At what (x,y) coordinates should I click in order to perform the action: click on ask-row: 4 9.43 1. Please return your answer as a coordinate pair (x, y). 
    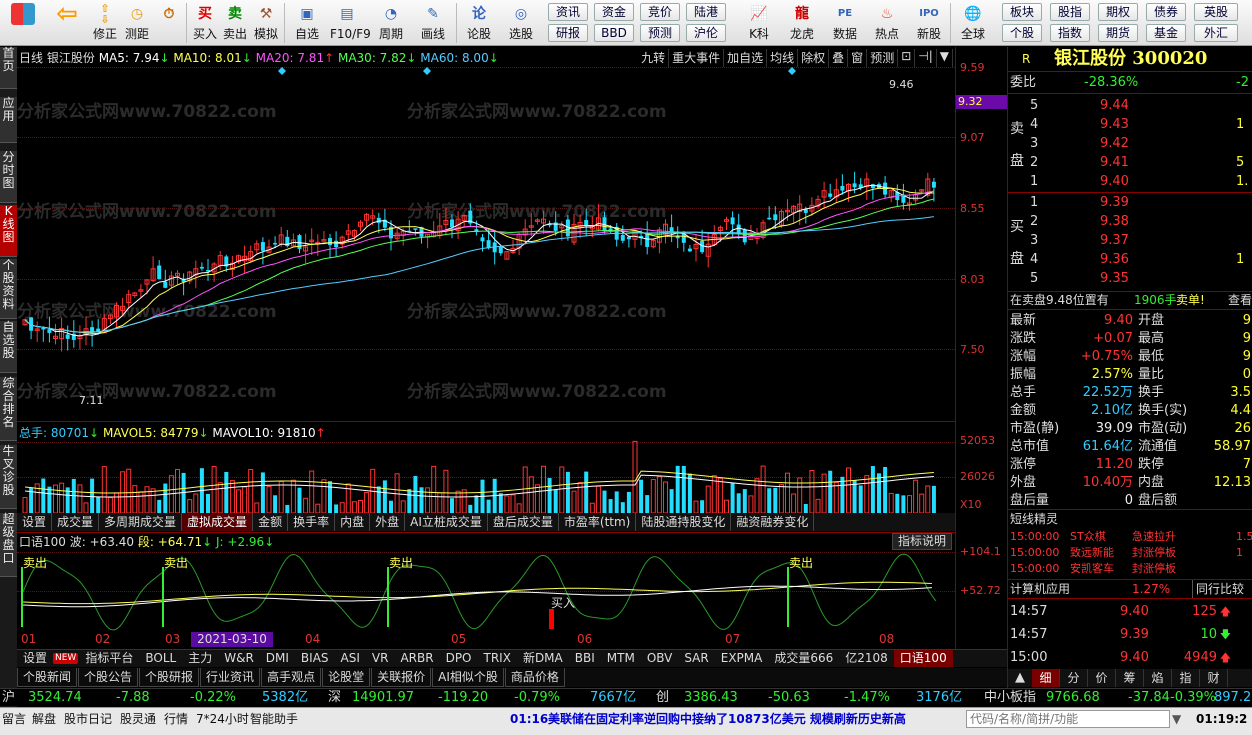
    Looking at the image, I should click on (1130, 125).